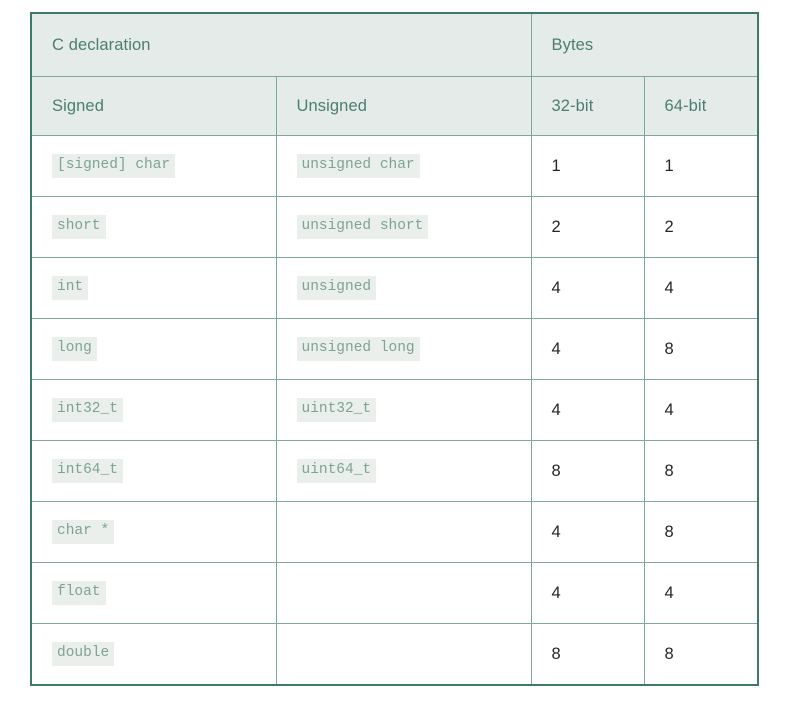 The height and width of the screenshot is (703, 800). Describe the element at coordinates (336, 471) in the screenshot. I see `cell-unsigned-declaration-token: uint64_t` at that location.